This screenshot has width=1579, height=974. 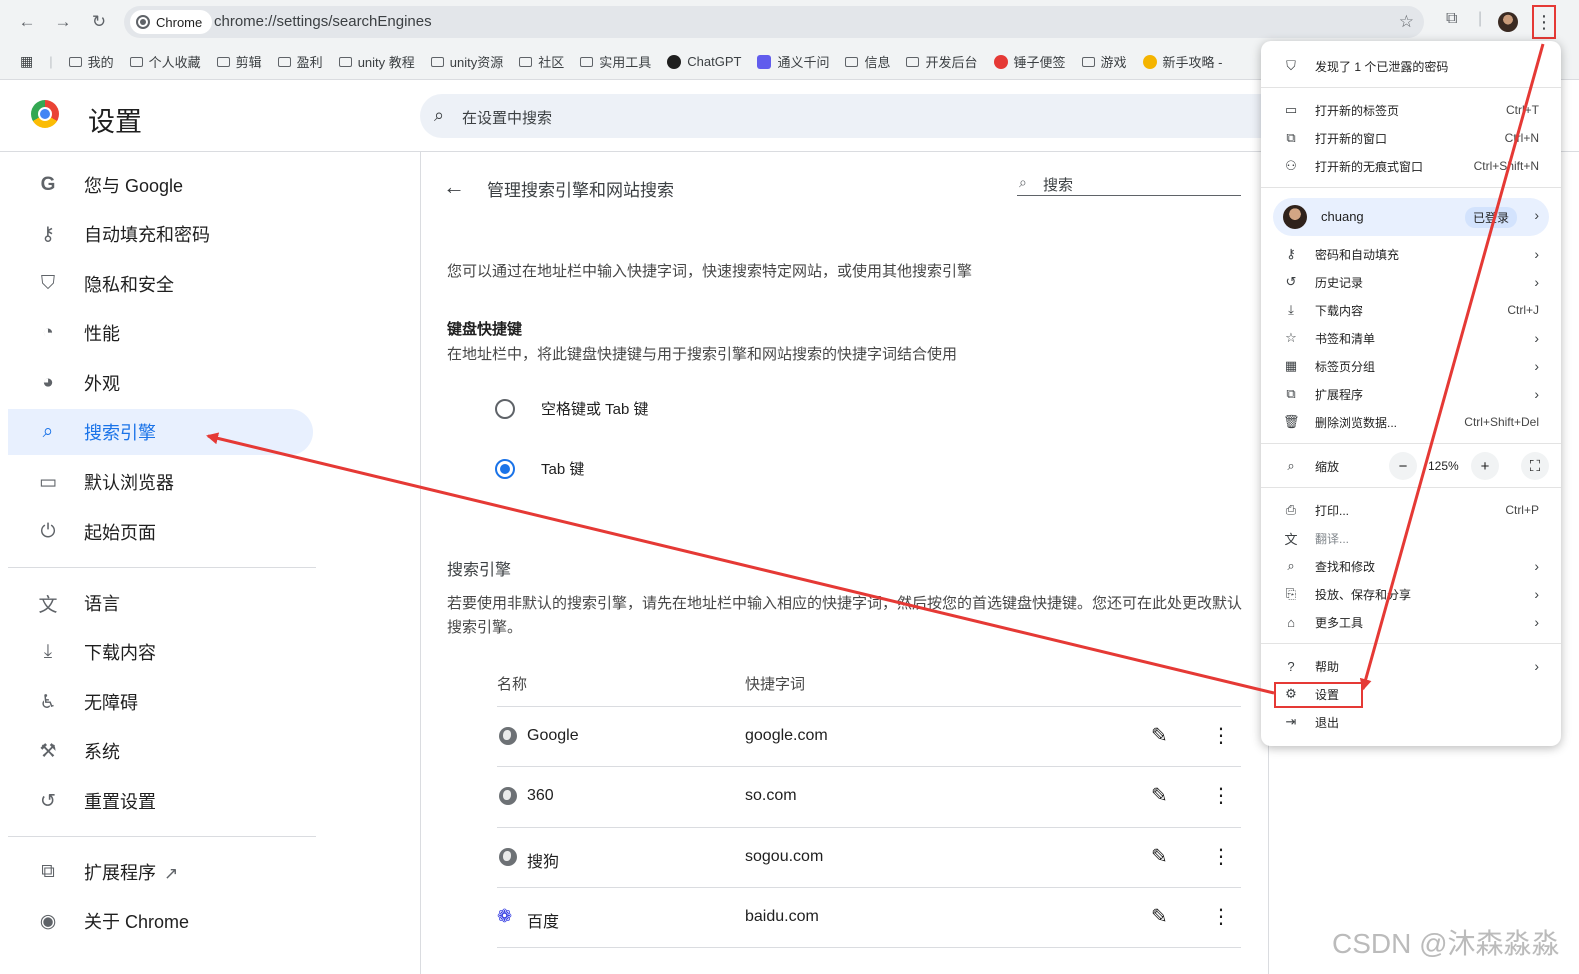 I want to click on menu-profile-row: chuang 已登录 ›, so click(x=1411, y=217).